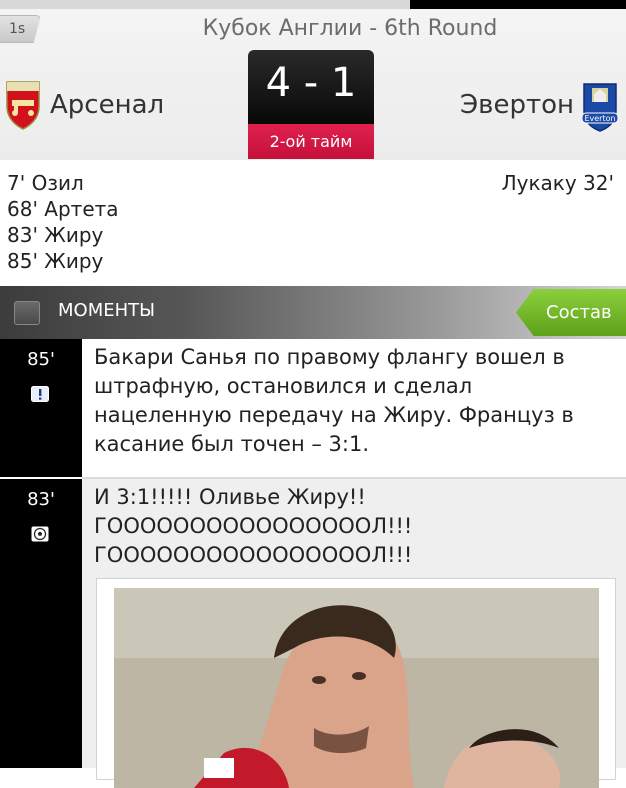 The width and height of the screenshot is (626, 788). What do you see at coordinates (55, 235) in the screenshot?
I see `home-goal: 83' Жиру` at bounding box center [55, 235].